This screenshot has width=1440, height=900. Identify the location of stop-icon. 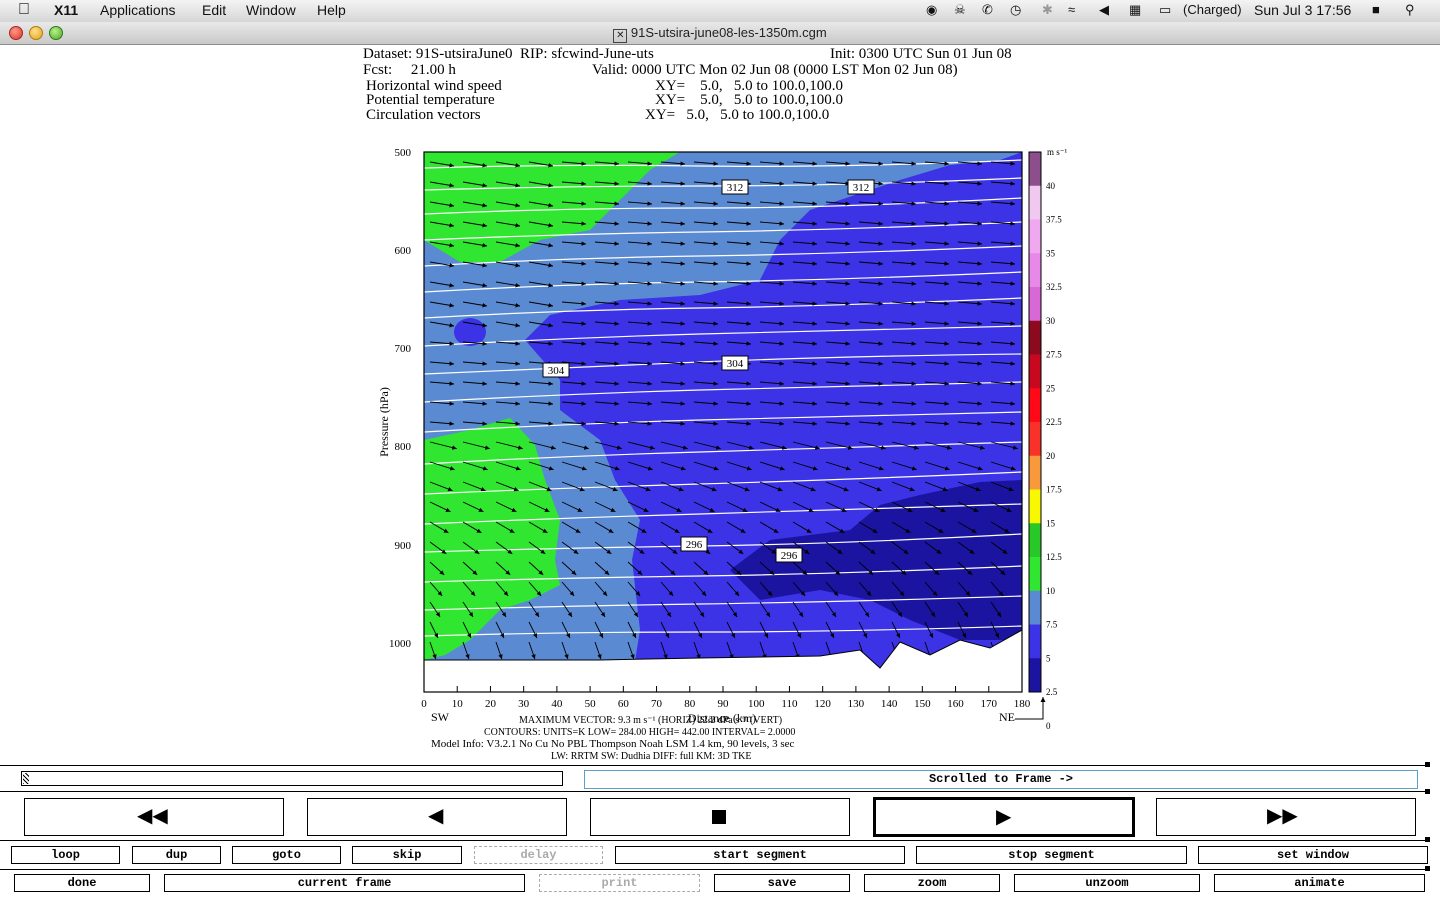
(719, 817).